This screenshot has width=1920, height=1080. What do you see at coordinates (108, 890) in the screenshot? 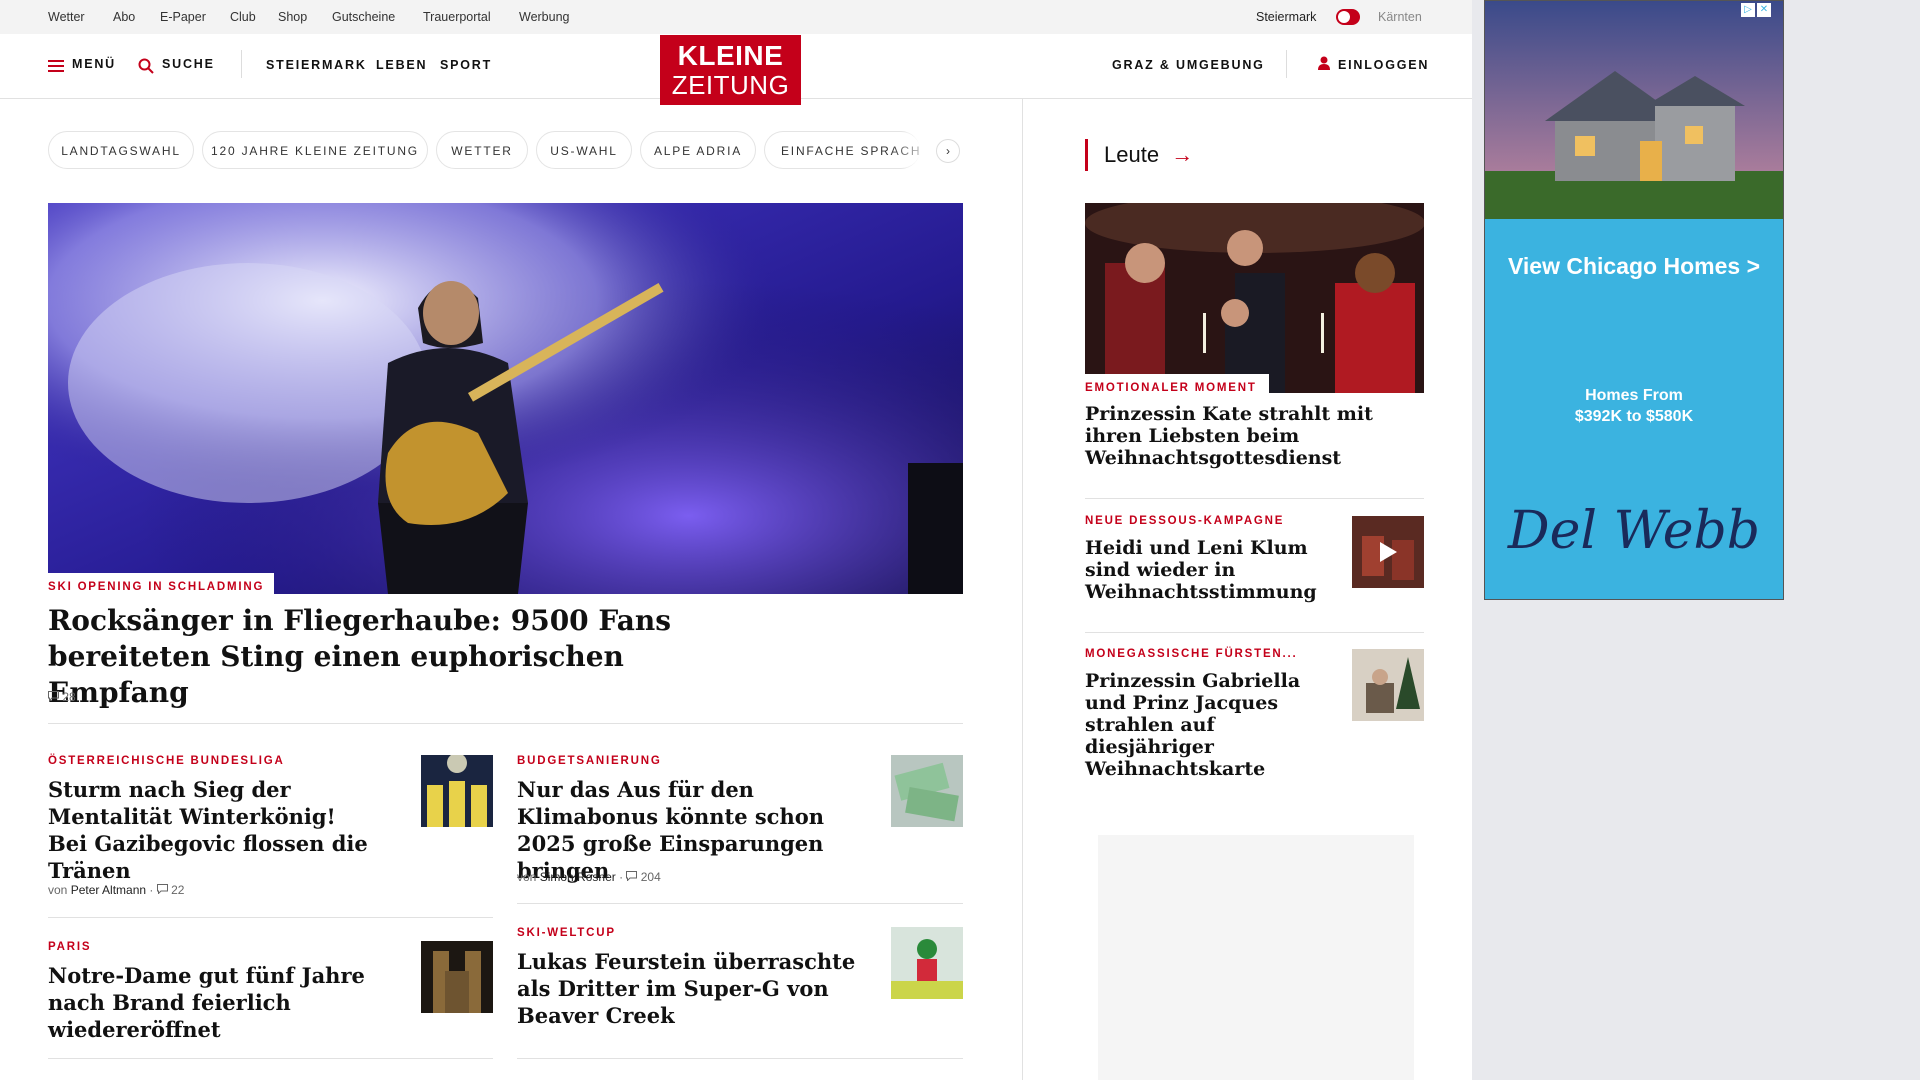
I see `article-author: Peter Altmann` at bounding box center [108, 890].